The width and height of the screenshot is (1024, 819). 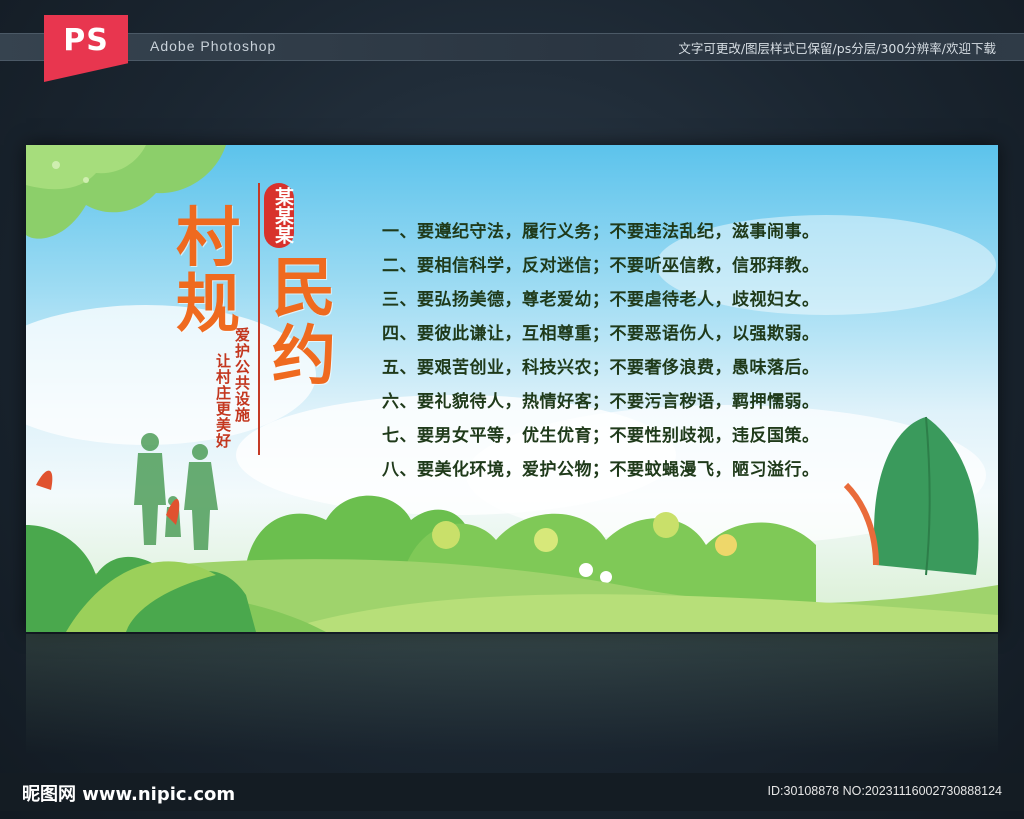 I want to click on rule-item: 一、要遵纪守法，履行义务；不要违法乱纪，滋事闹事。, so click(x=601, y=232).